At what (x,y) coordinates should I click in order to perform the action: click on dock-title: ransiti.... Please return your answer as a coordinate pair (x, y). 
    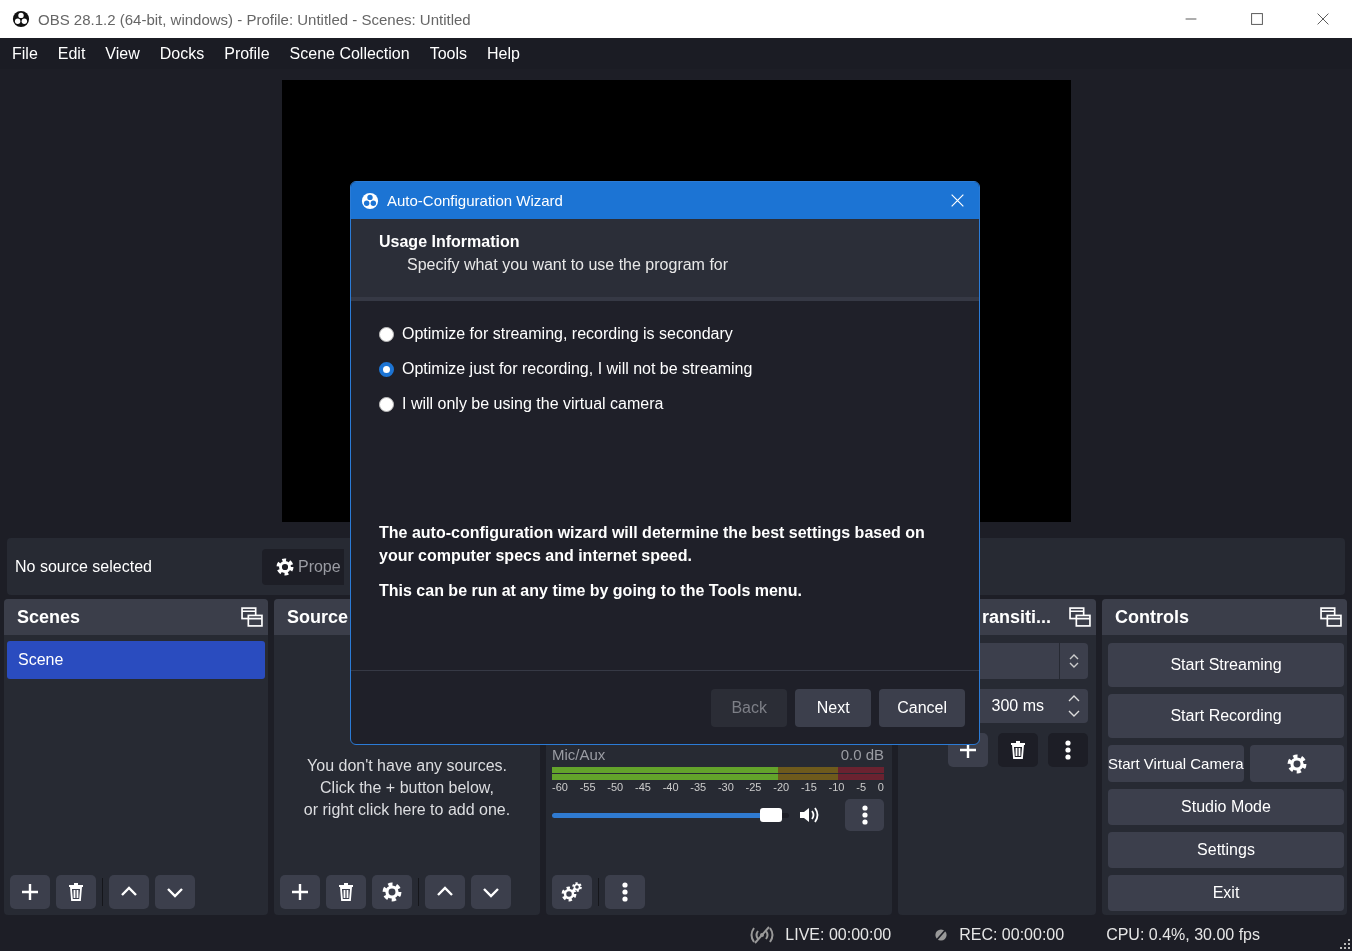
    Looking at the image, I should click on (1017, 617).